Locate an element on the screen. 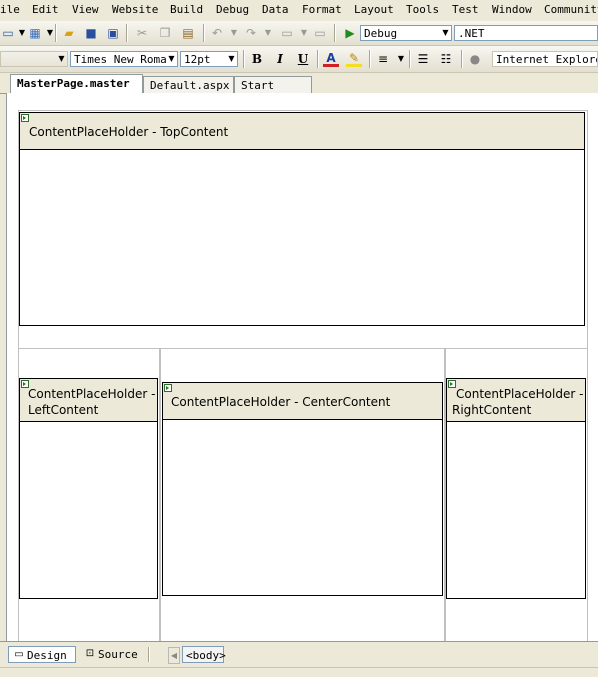  menu-debug: Debug is located at coordinates (232, 9).